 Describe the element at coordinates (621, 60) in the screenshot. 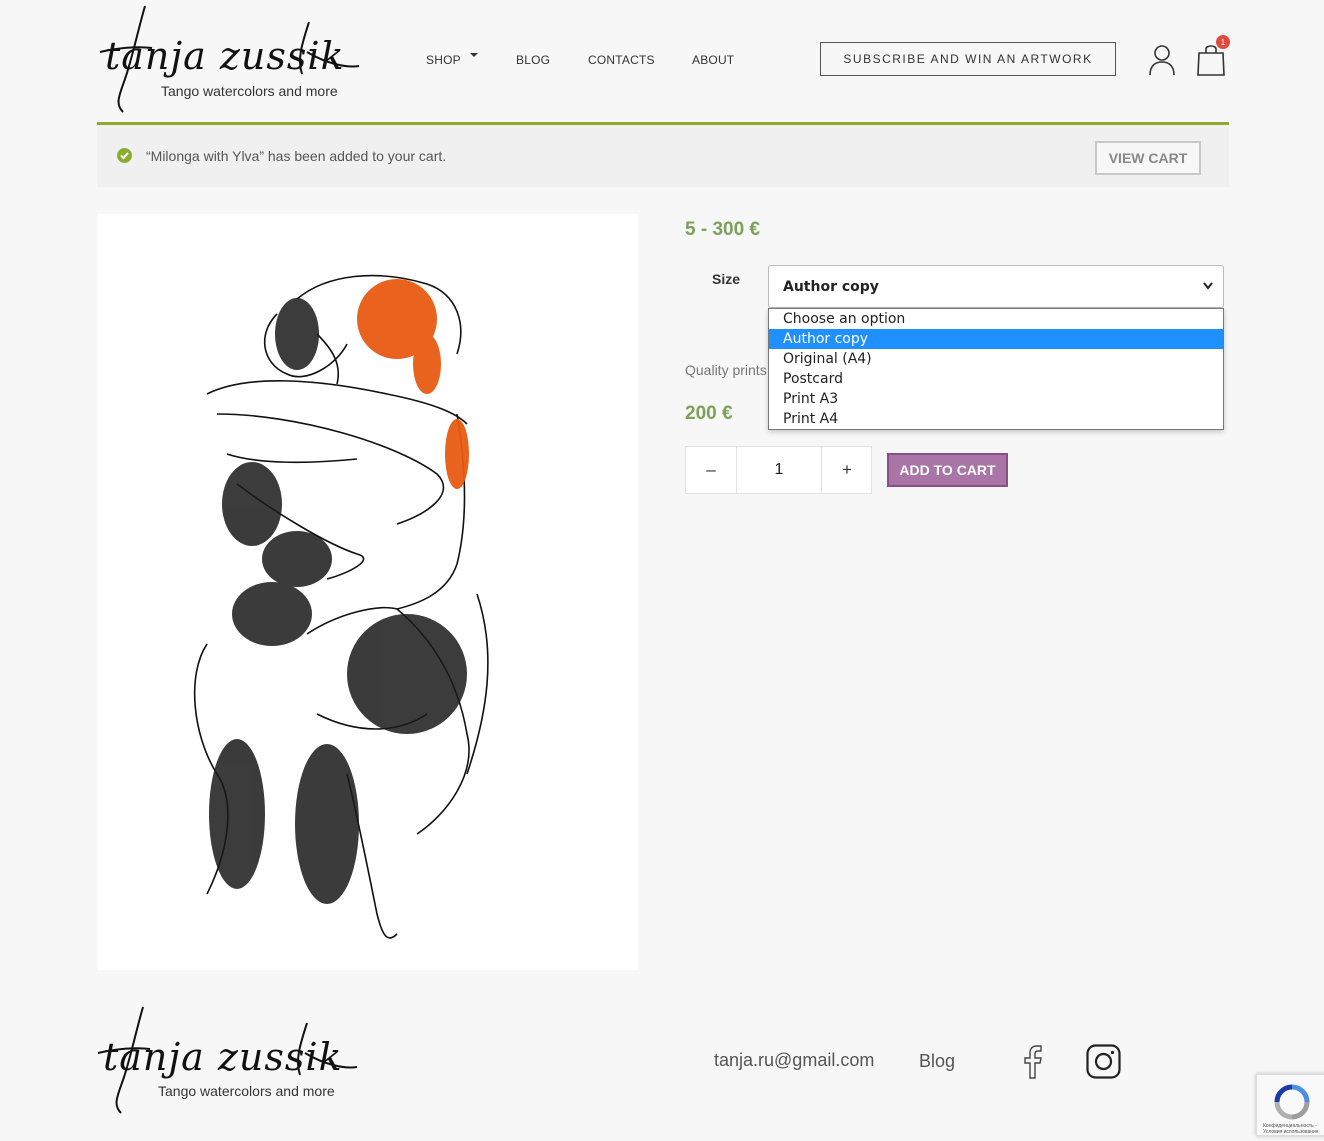

I see `nav-contacts: CONTACTS` at that location.